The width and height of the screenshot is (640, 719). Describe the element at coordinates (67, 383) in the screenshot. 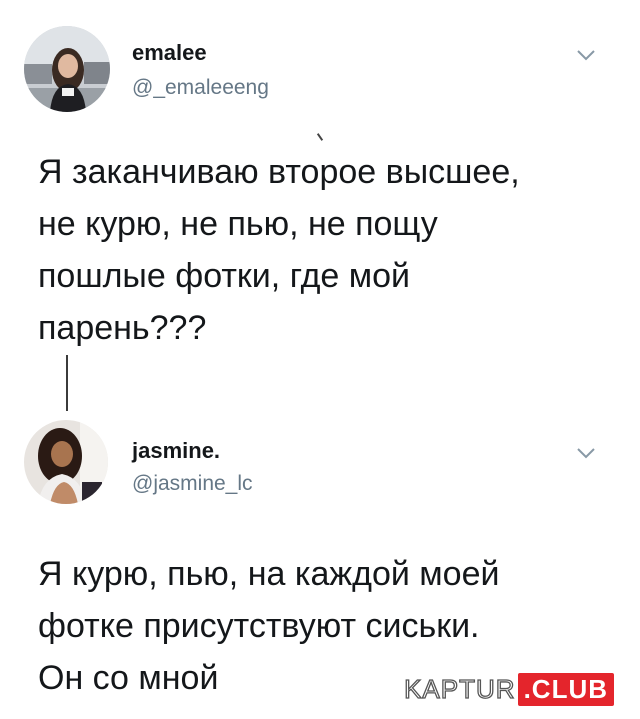

I see `thread-connector` at that location.